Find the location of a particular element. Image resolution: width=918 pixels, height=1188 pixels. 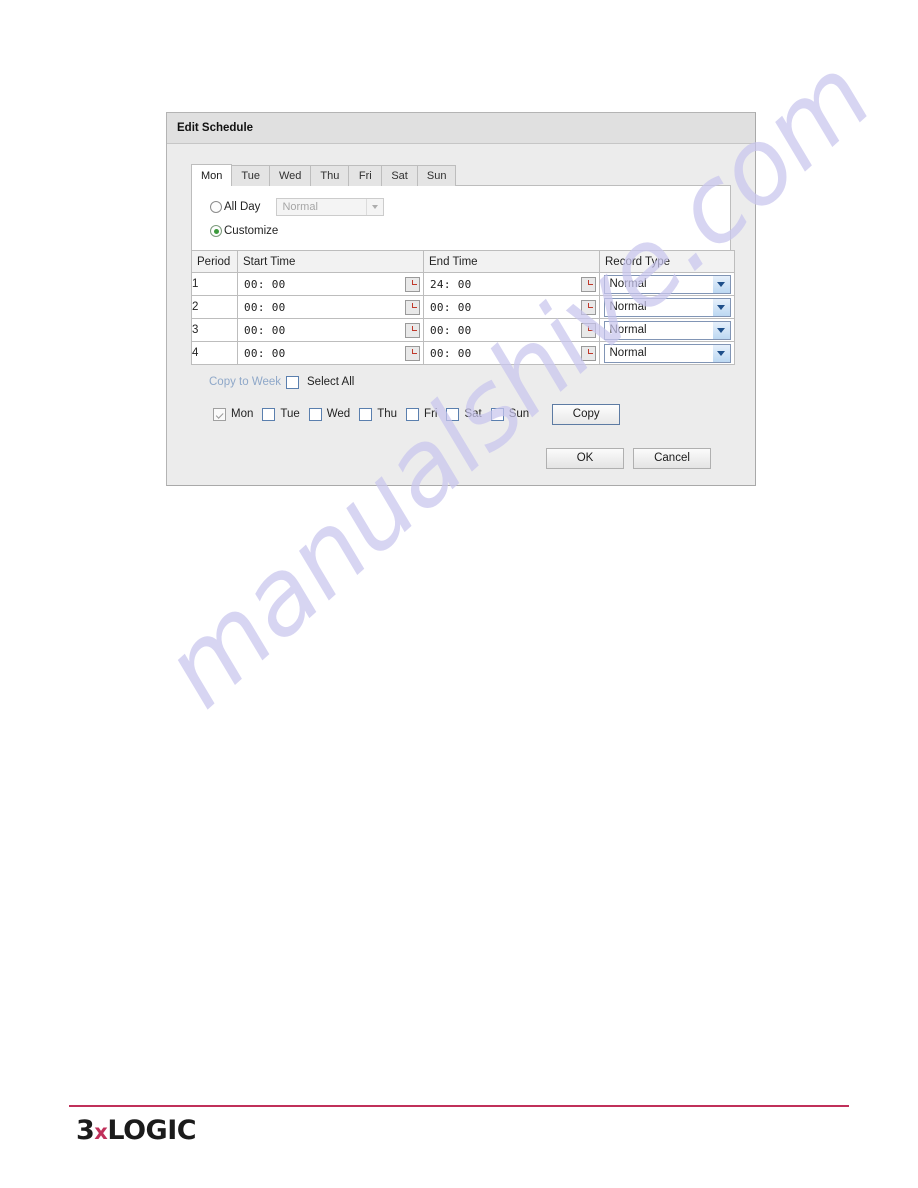

day-checkbox-item-wed: Wed is located at coordinates (329, 414).